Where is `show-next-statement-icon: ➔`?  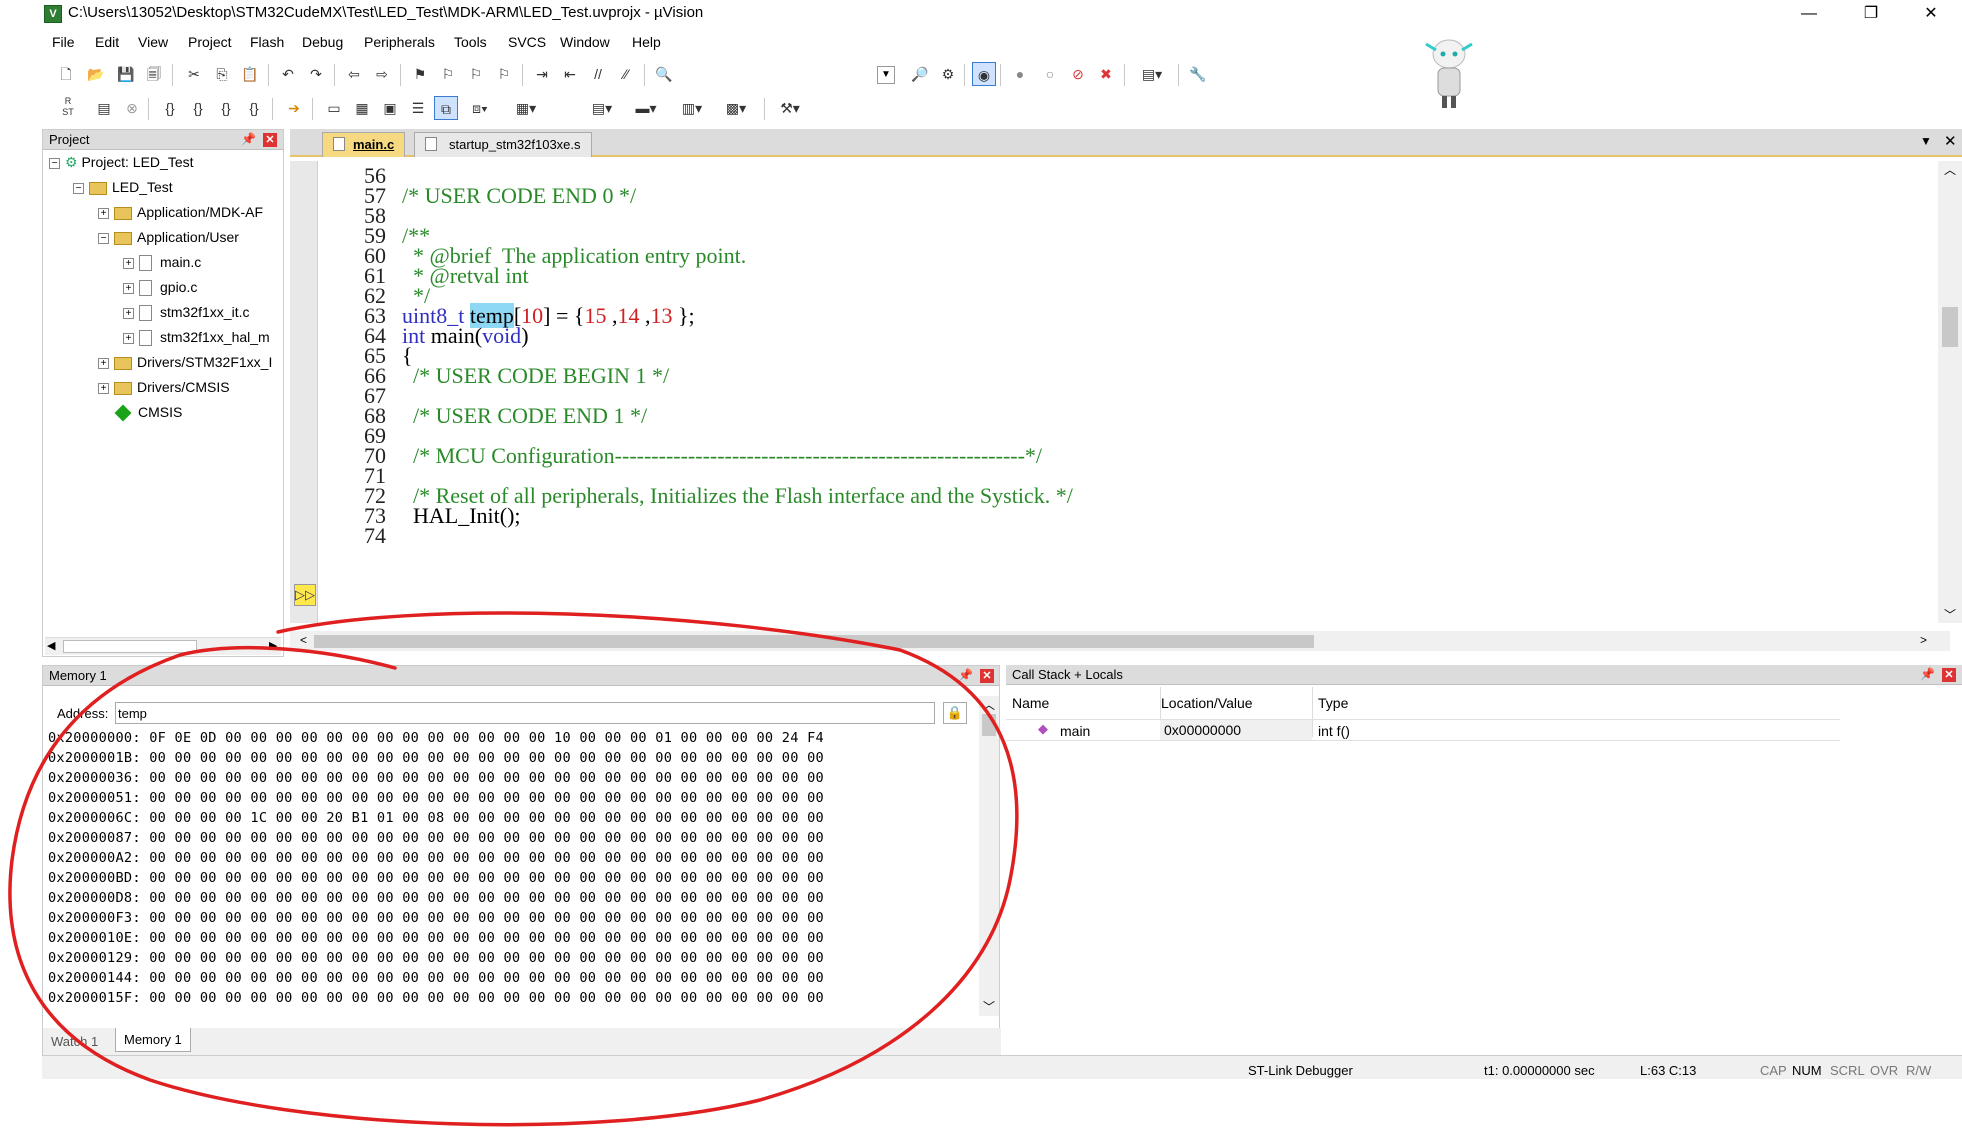 show-next-statement-icon: ➔ is located at coordinates (294, 108).